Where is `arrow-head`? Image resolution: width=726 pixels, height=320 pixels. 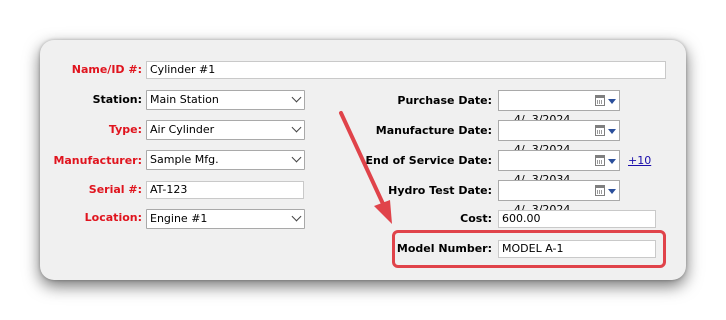 arrow-head is located at coordinates (383, 212).